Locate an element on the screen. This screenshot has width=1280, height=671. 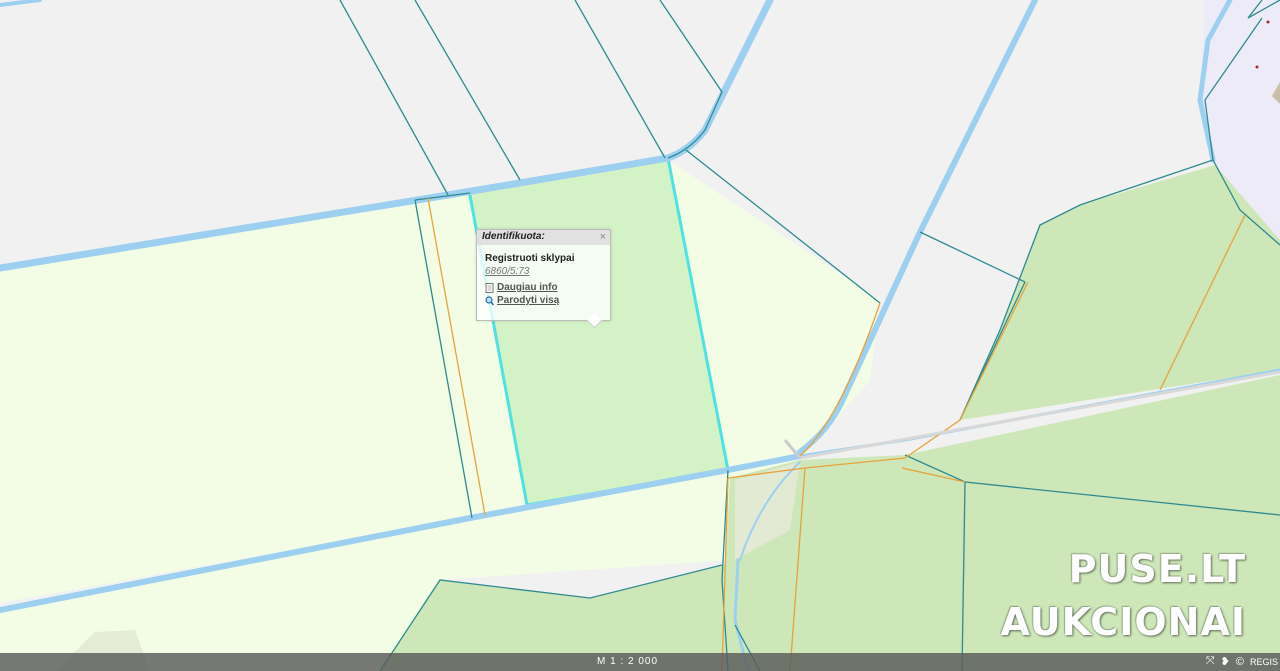
close-icon: × is located at coordinates (603, 237).